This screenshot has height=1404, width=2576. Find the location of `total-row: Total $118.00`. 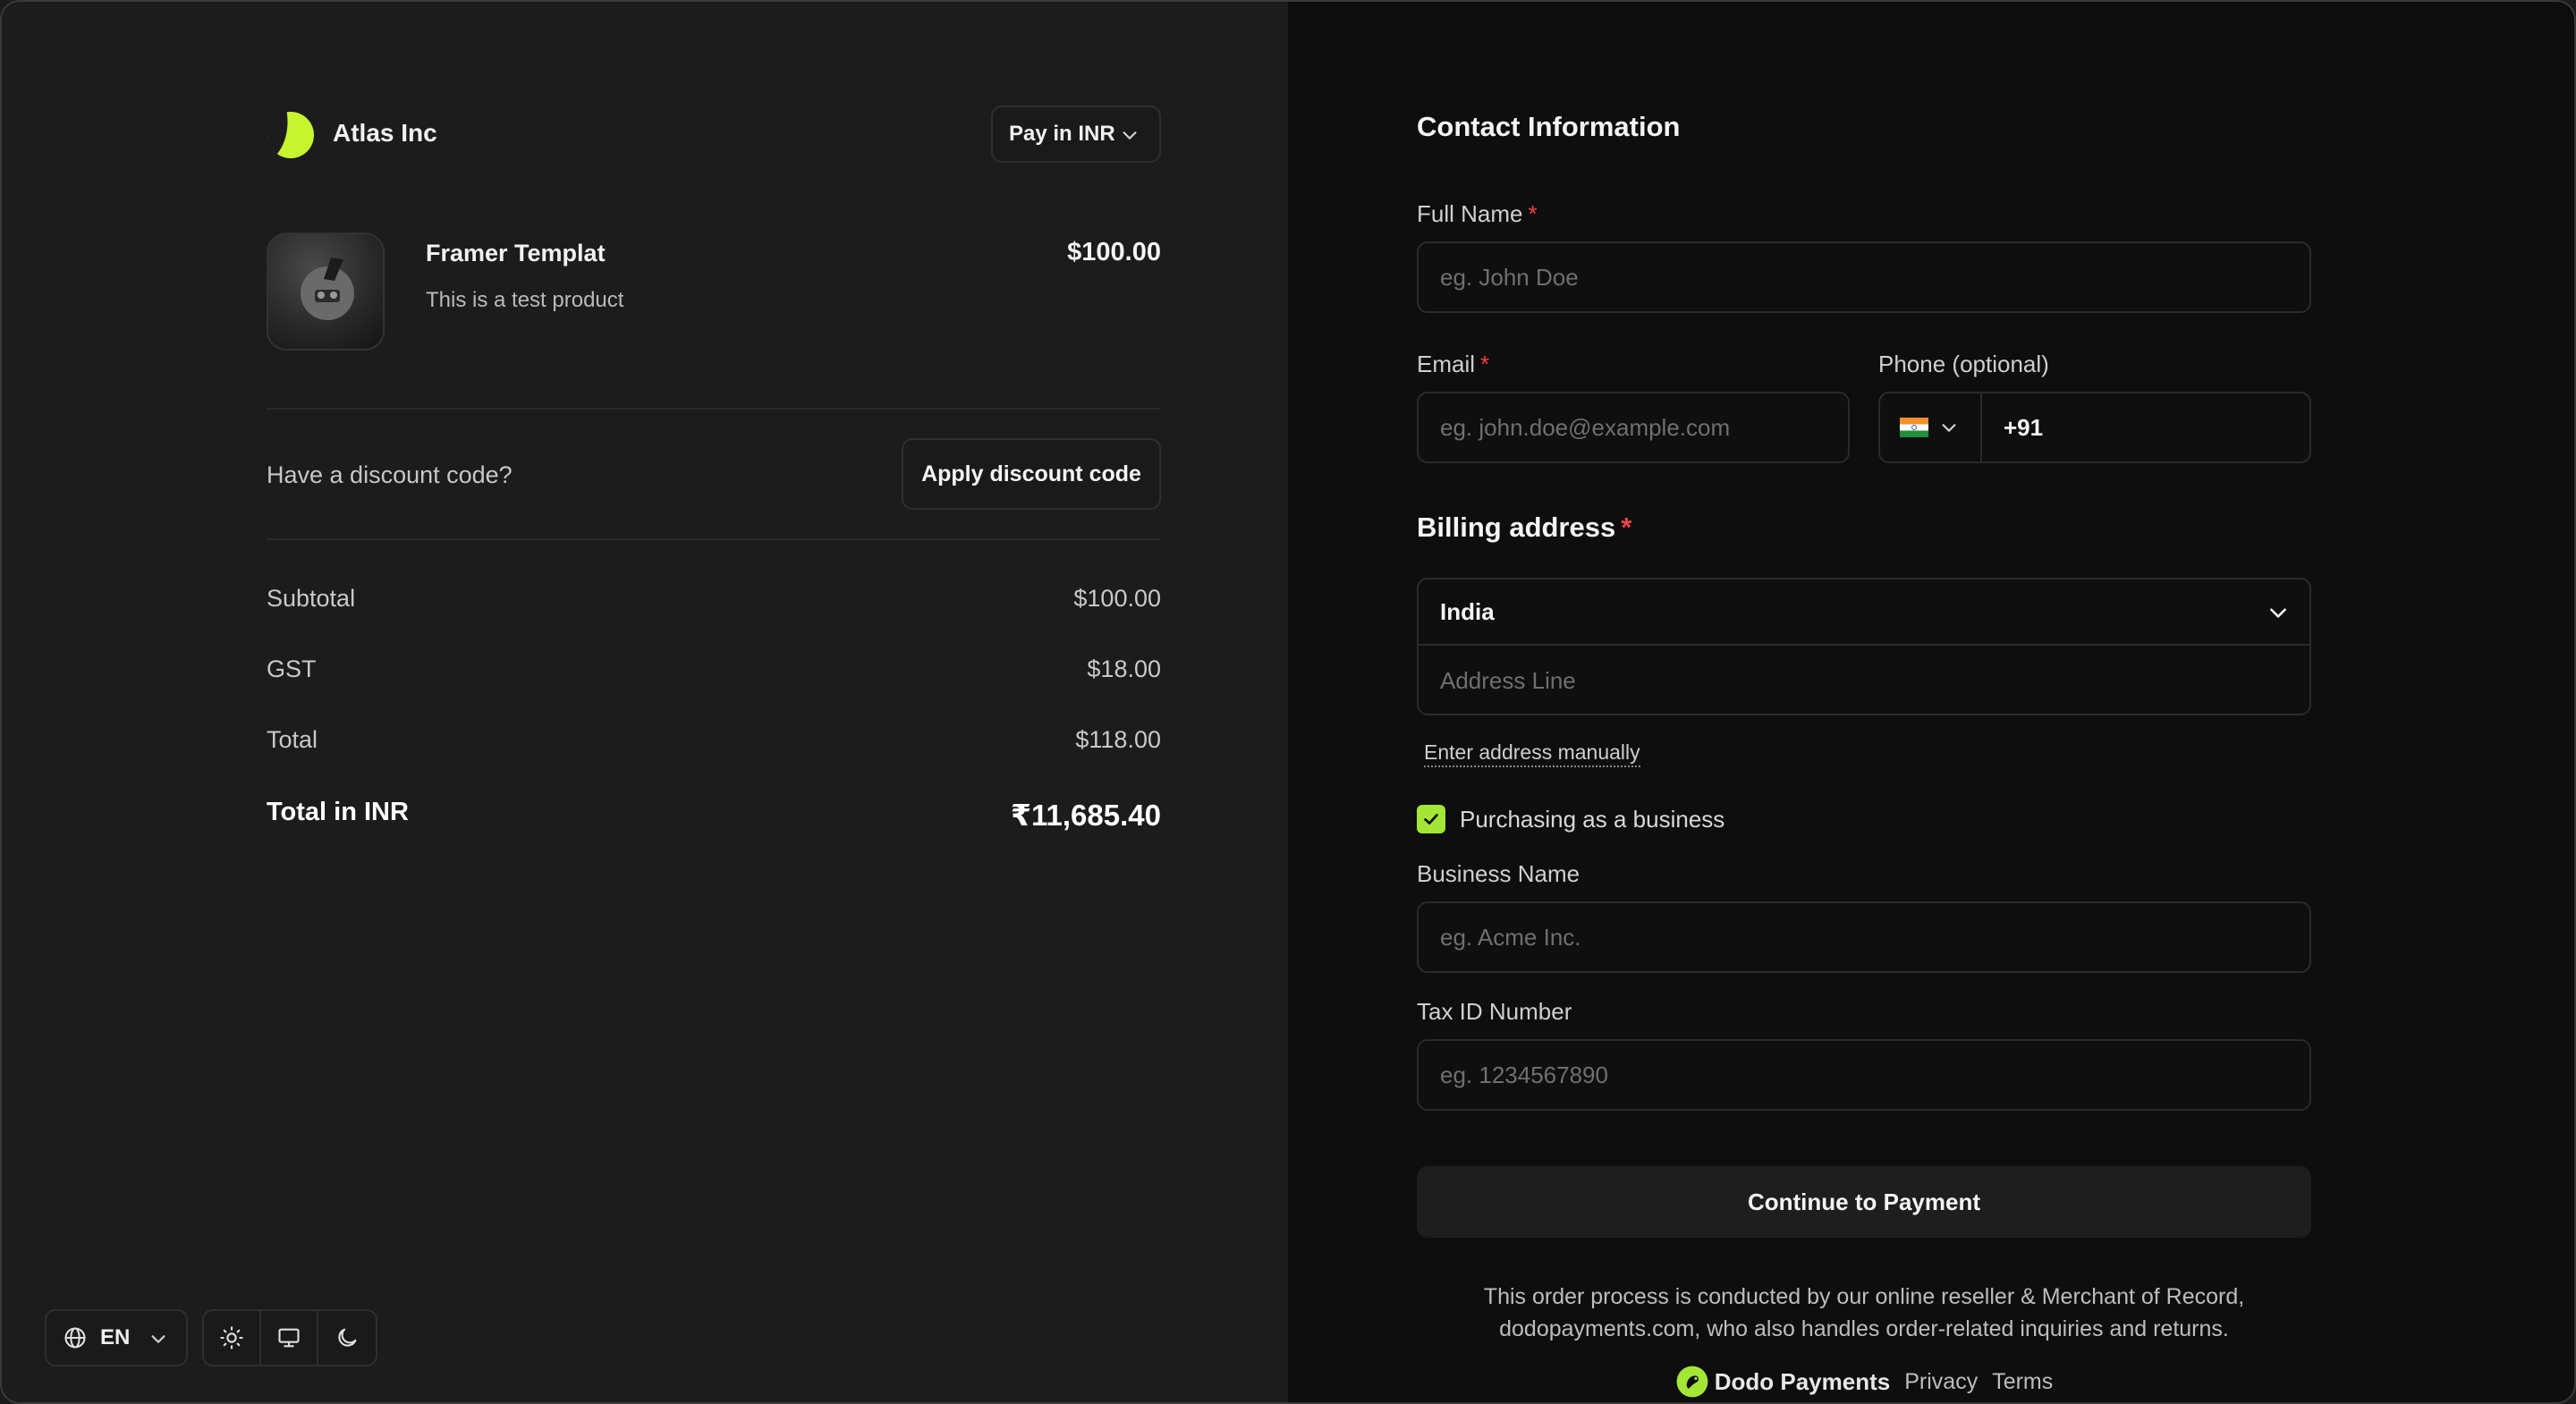

total-row: Total $118.00 is located at coordinates (714, 740).